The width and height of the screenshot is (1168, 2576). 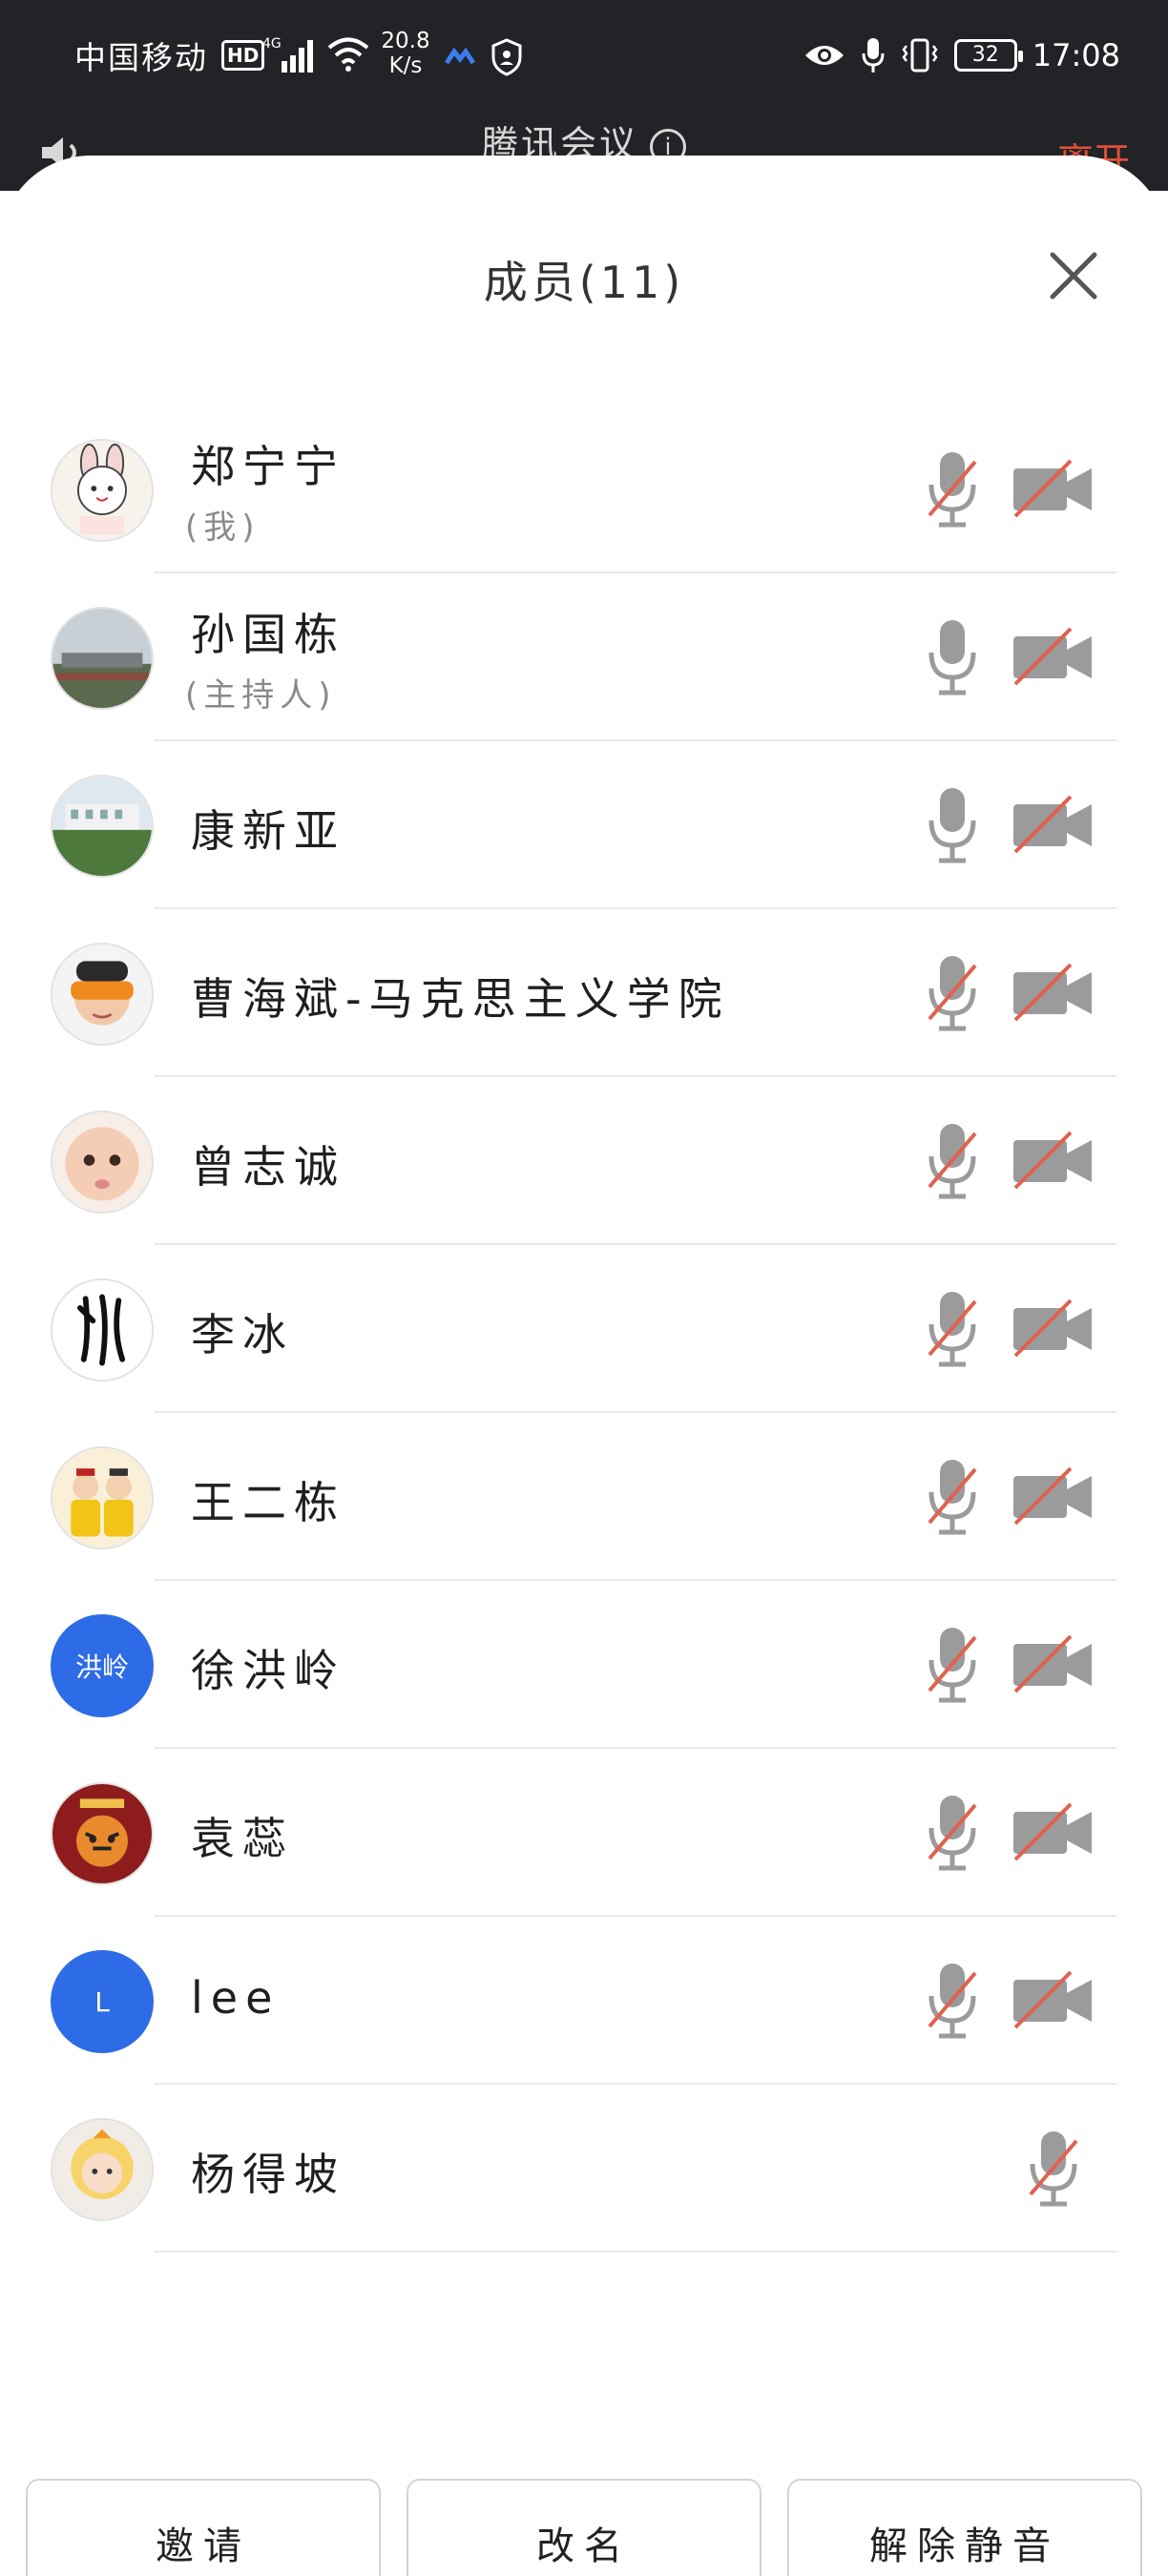 I want to click on member-row: 李冰, so click(x=584, y=1329).